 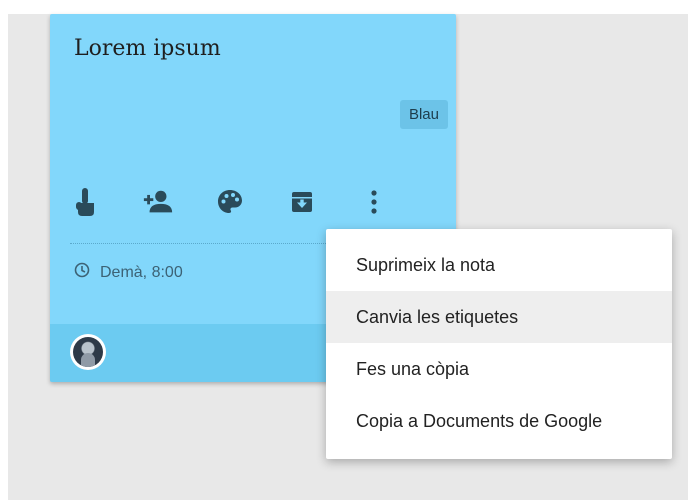 I want to click on menu-item-change-labels: Canvia les etiquetes, so click(x=499, y=317).